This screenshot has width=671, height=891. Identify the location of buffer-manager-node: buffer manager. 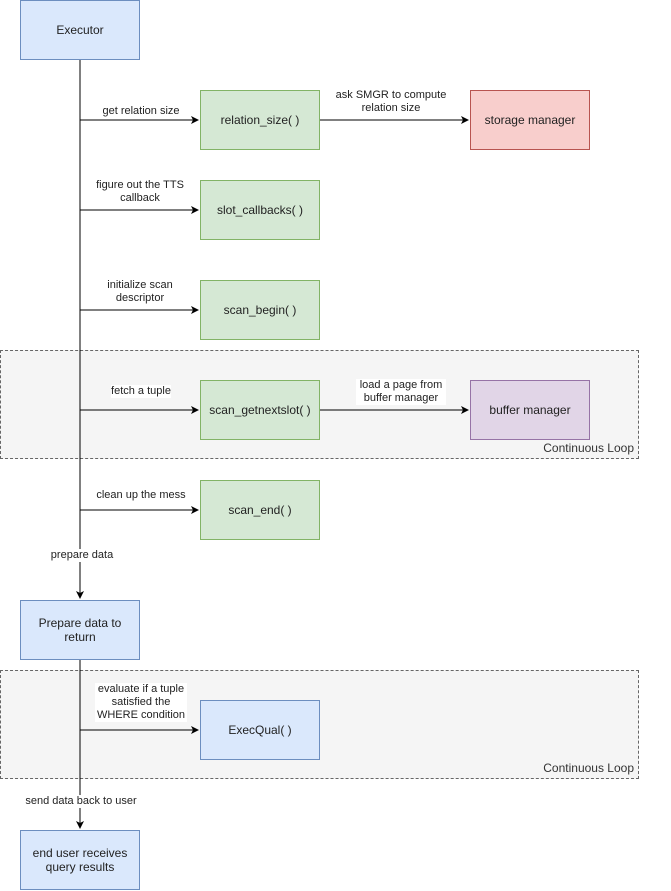
(530, 410).